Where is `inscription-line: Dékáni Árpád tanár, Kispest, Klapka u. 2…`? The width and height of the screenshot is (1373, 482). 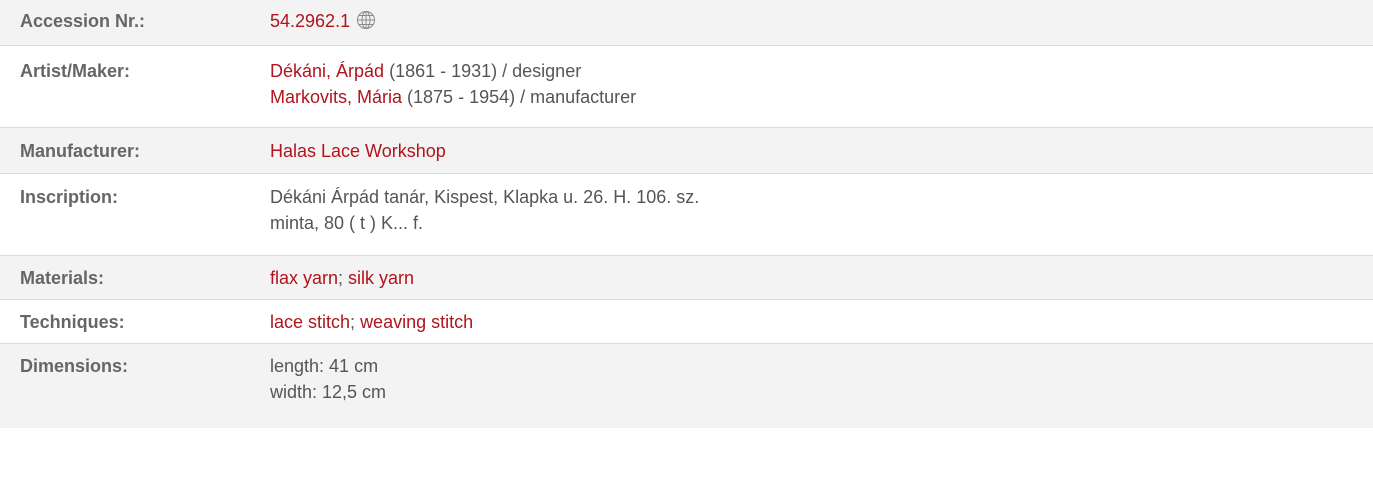
inscription-line: Dékáni Árpád tanár, Kispest, Klapka u. 2… is located at coordinates (485, 197).